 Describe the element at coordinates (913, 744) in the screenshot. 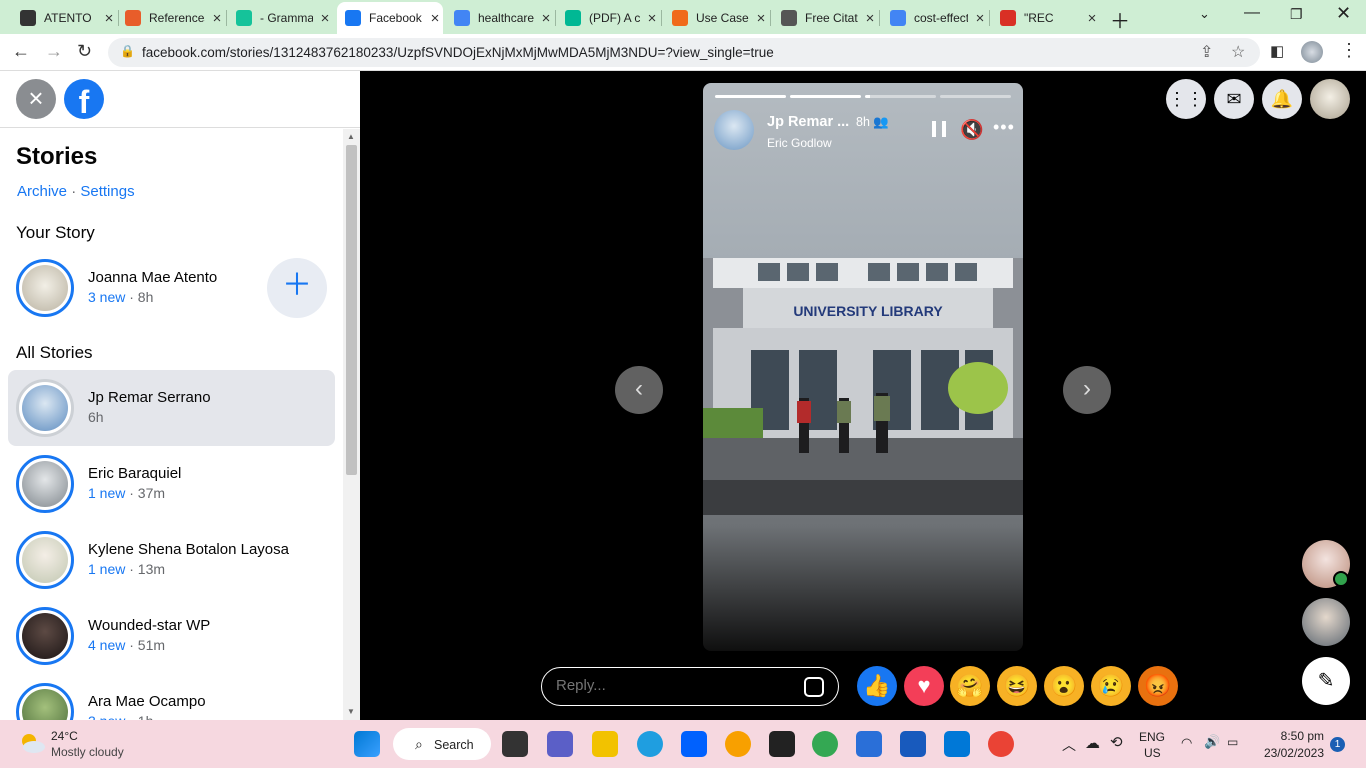

I see `word-icon` at that location.